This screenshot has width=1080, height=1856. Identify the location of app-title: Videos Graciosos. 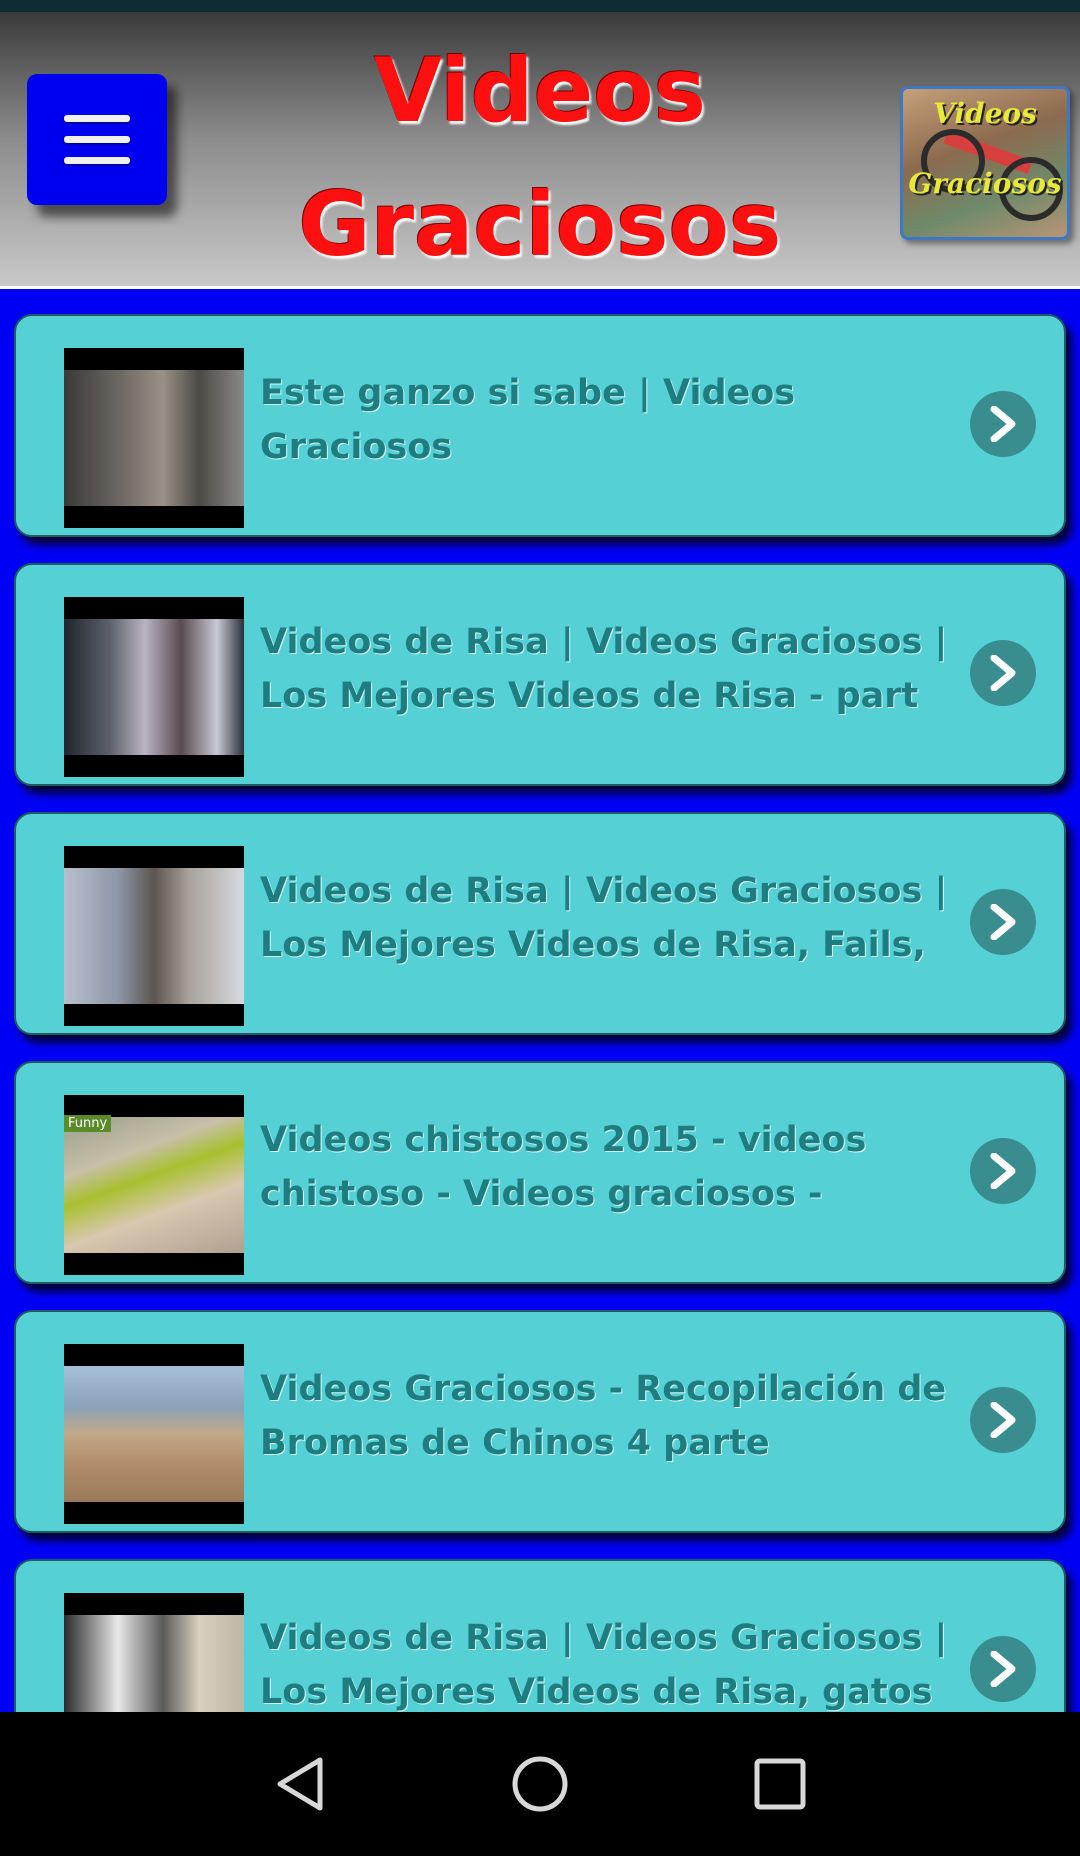
(540, 158).